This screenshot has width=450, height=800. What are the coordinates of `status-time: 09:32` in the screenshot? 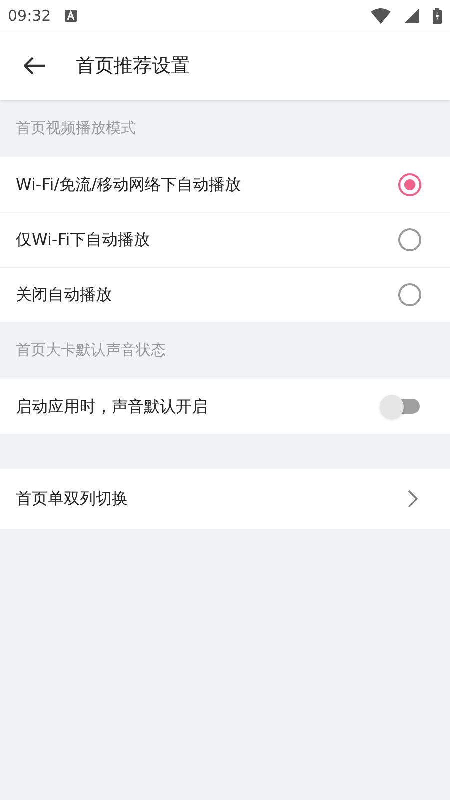 It's located at (30, 16).